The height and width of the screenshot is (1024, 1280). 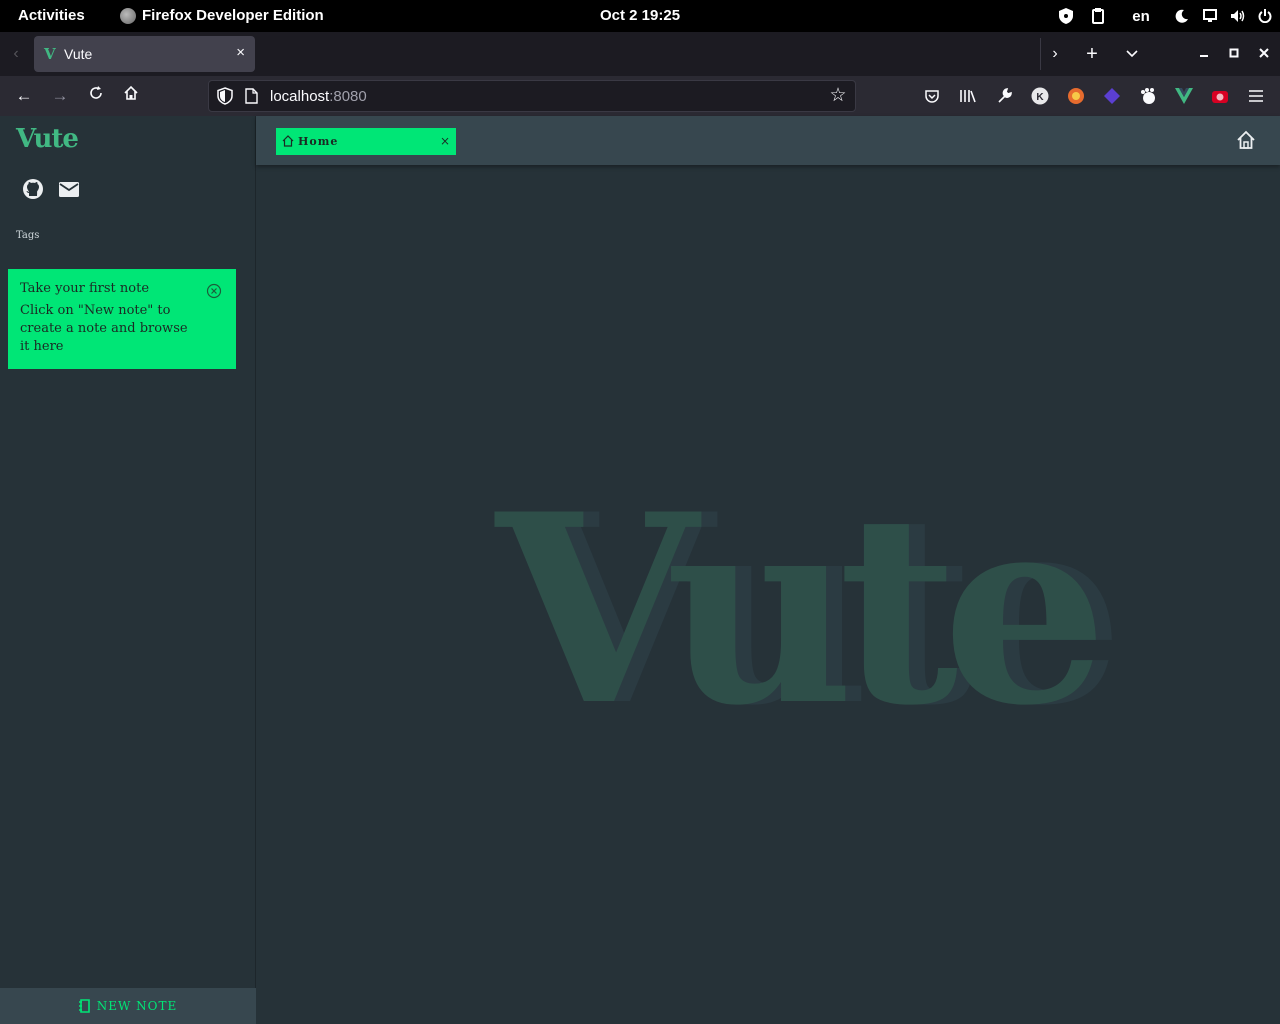 What do you see at coordinates (1076, 96) in the screenshot?
I see `extension-orange-icon` at bounding box center [1076, 96].